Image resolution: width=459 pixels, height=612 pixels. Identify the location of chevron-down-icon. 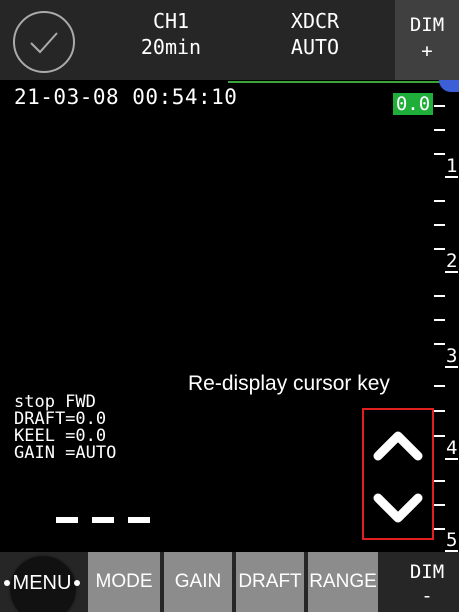
(398, 508).